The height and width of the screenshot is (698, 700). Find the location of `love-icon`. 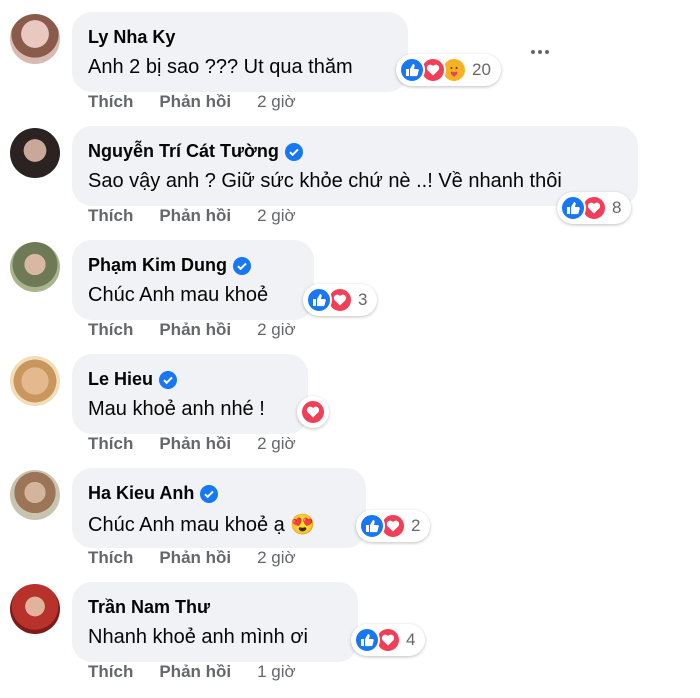

love-icon is located at coordinates (313, 412).